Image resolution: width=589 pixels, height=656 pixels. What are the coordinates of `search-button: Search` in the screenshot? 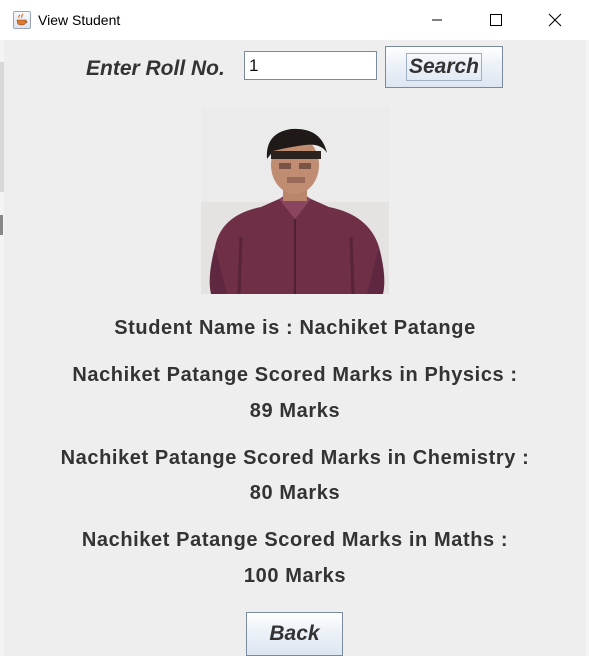 It's located at (444, 67).